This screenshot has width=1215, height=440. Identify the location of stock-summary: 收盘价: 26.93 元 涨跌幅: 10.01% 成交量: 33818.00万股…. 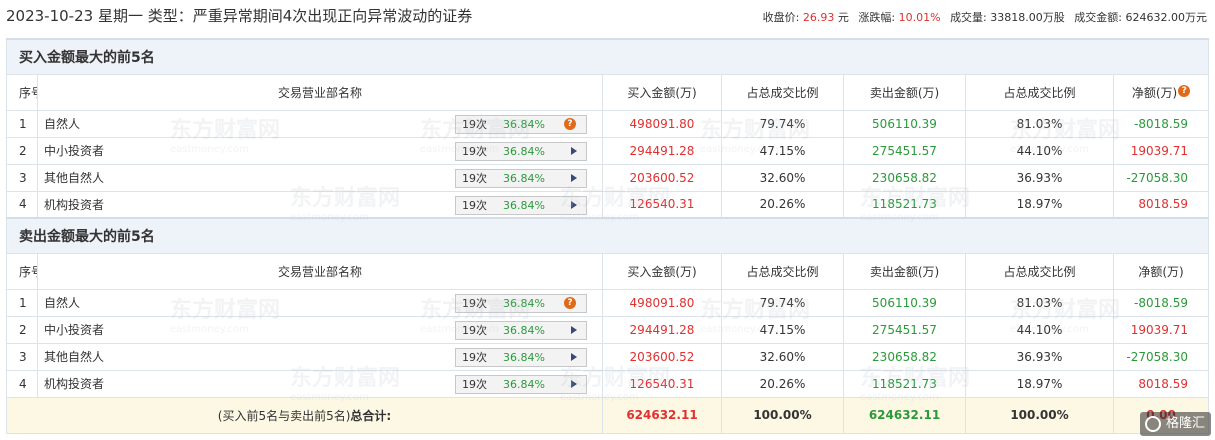
(985, 17).